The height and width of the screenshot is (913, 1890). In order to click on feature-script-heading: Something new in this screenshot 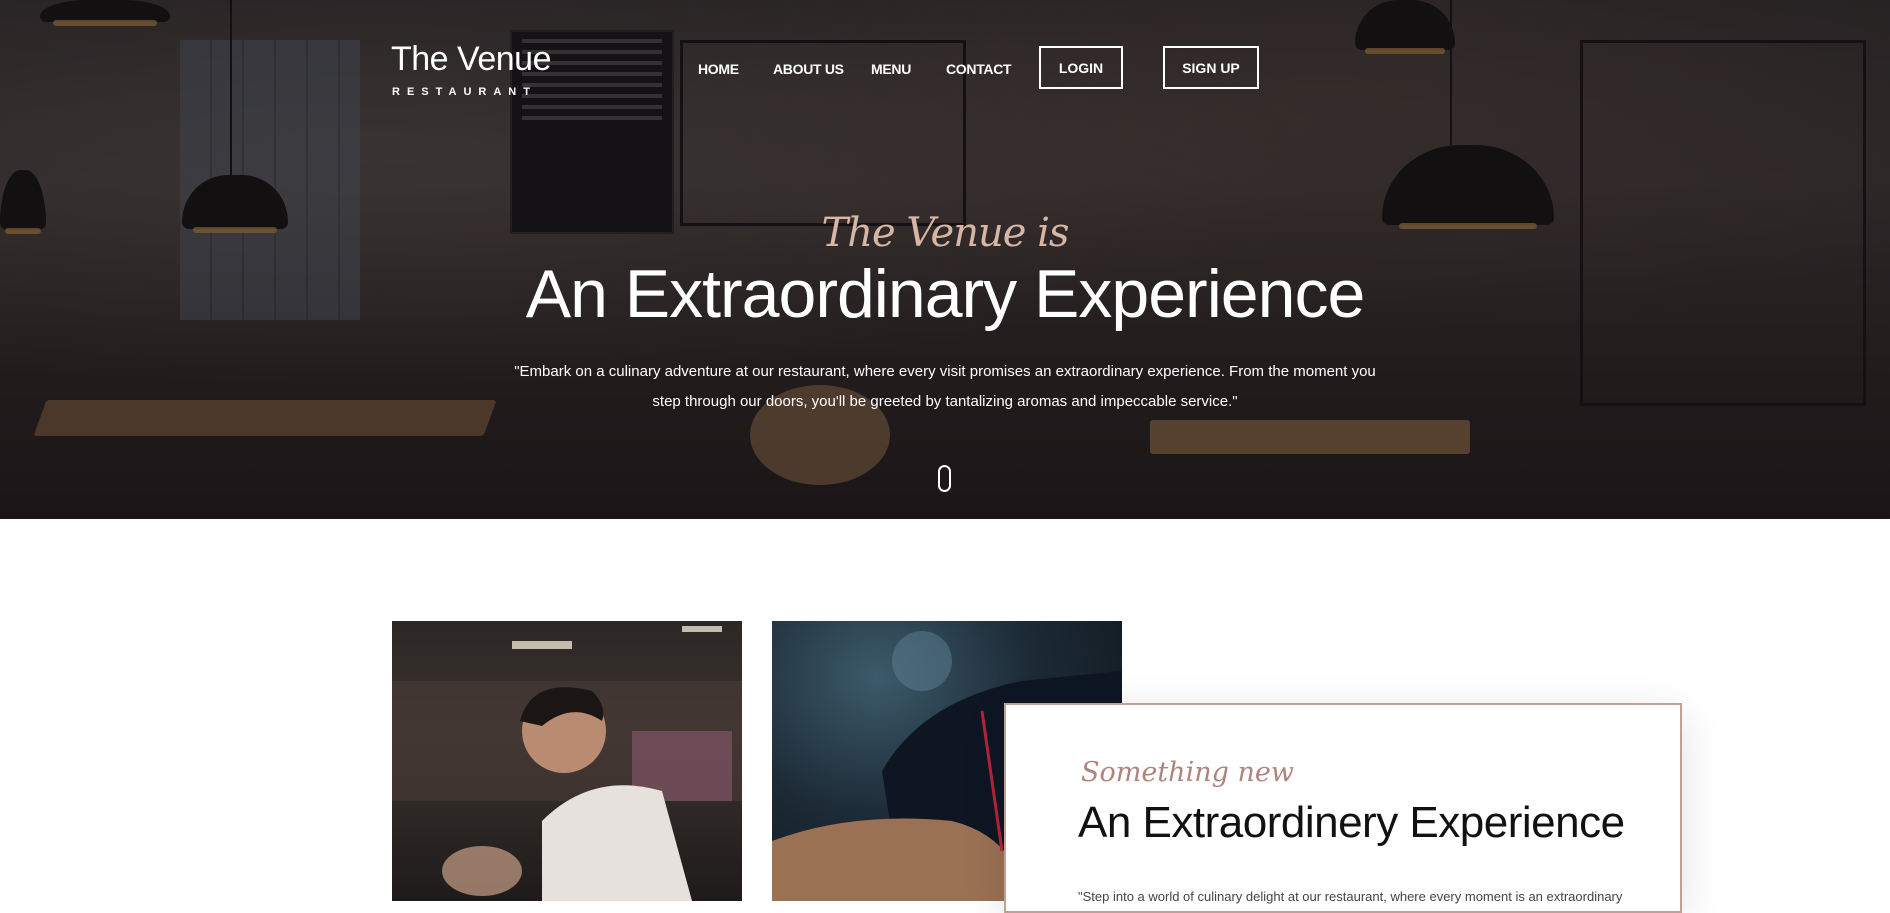, I will do `click(1187, 772)`.